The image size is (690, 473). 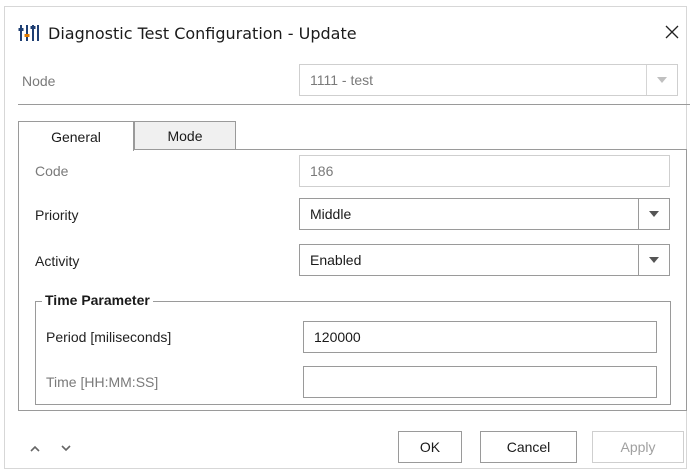 I want to click on tab-mode-label: Mode, so click(x=185, y=135).